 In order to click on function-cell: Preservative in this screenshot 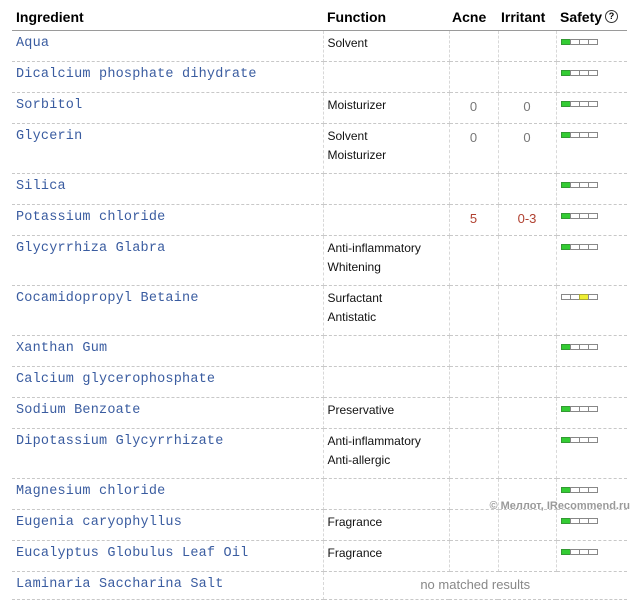, I will do `click(386, 413)`.